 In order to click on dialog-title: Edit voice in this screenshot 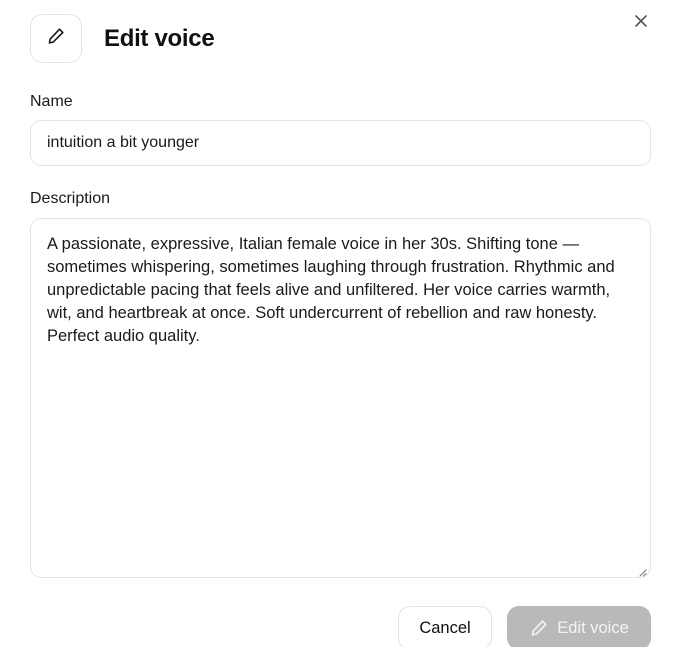, I will do `click(159, 38)`.